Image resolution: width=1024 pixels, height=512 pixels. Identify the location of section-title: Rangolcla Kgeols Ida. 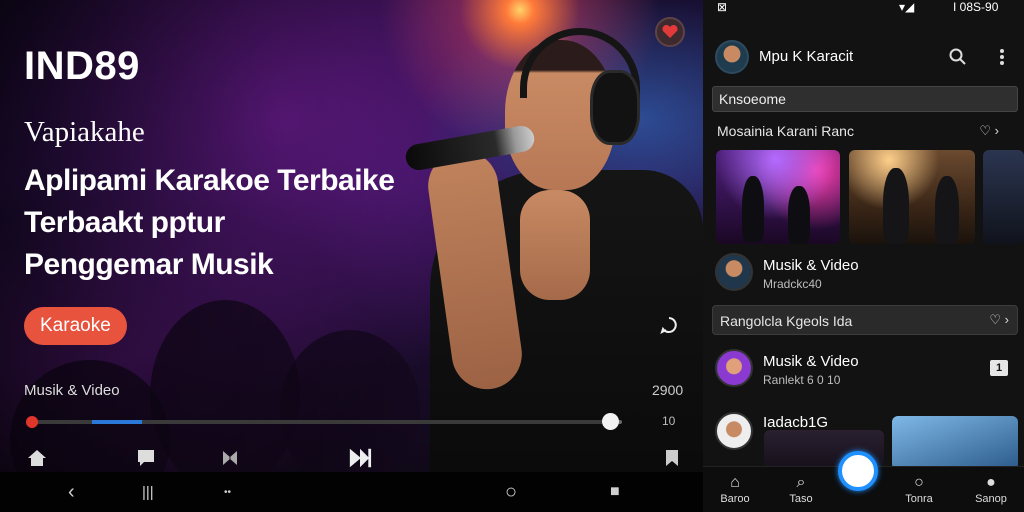
(786, 321).